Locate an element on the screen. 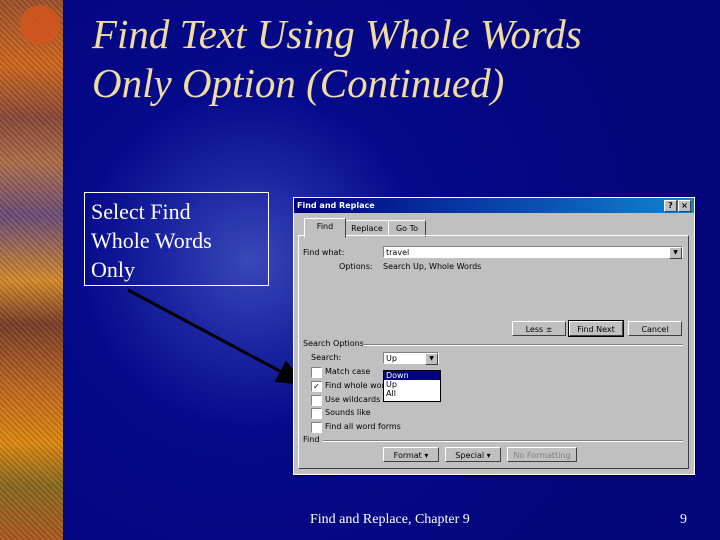  format-button: Format ▾ is located at coordinates (411, 454).